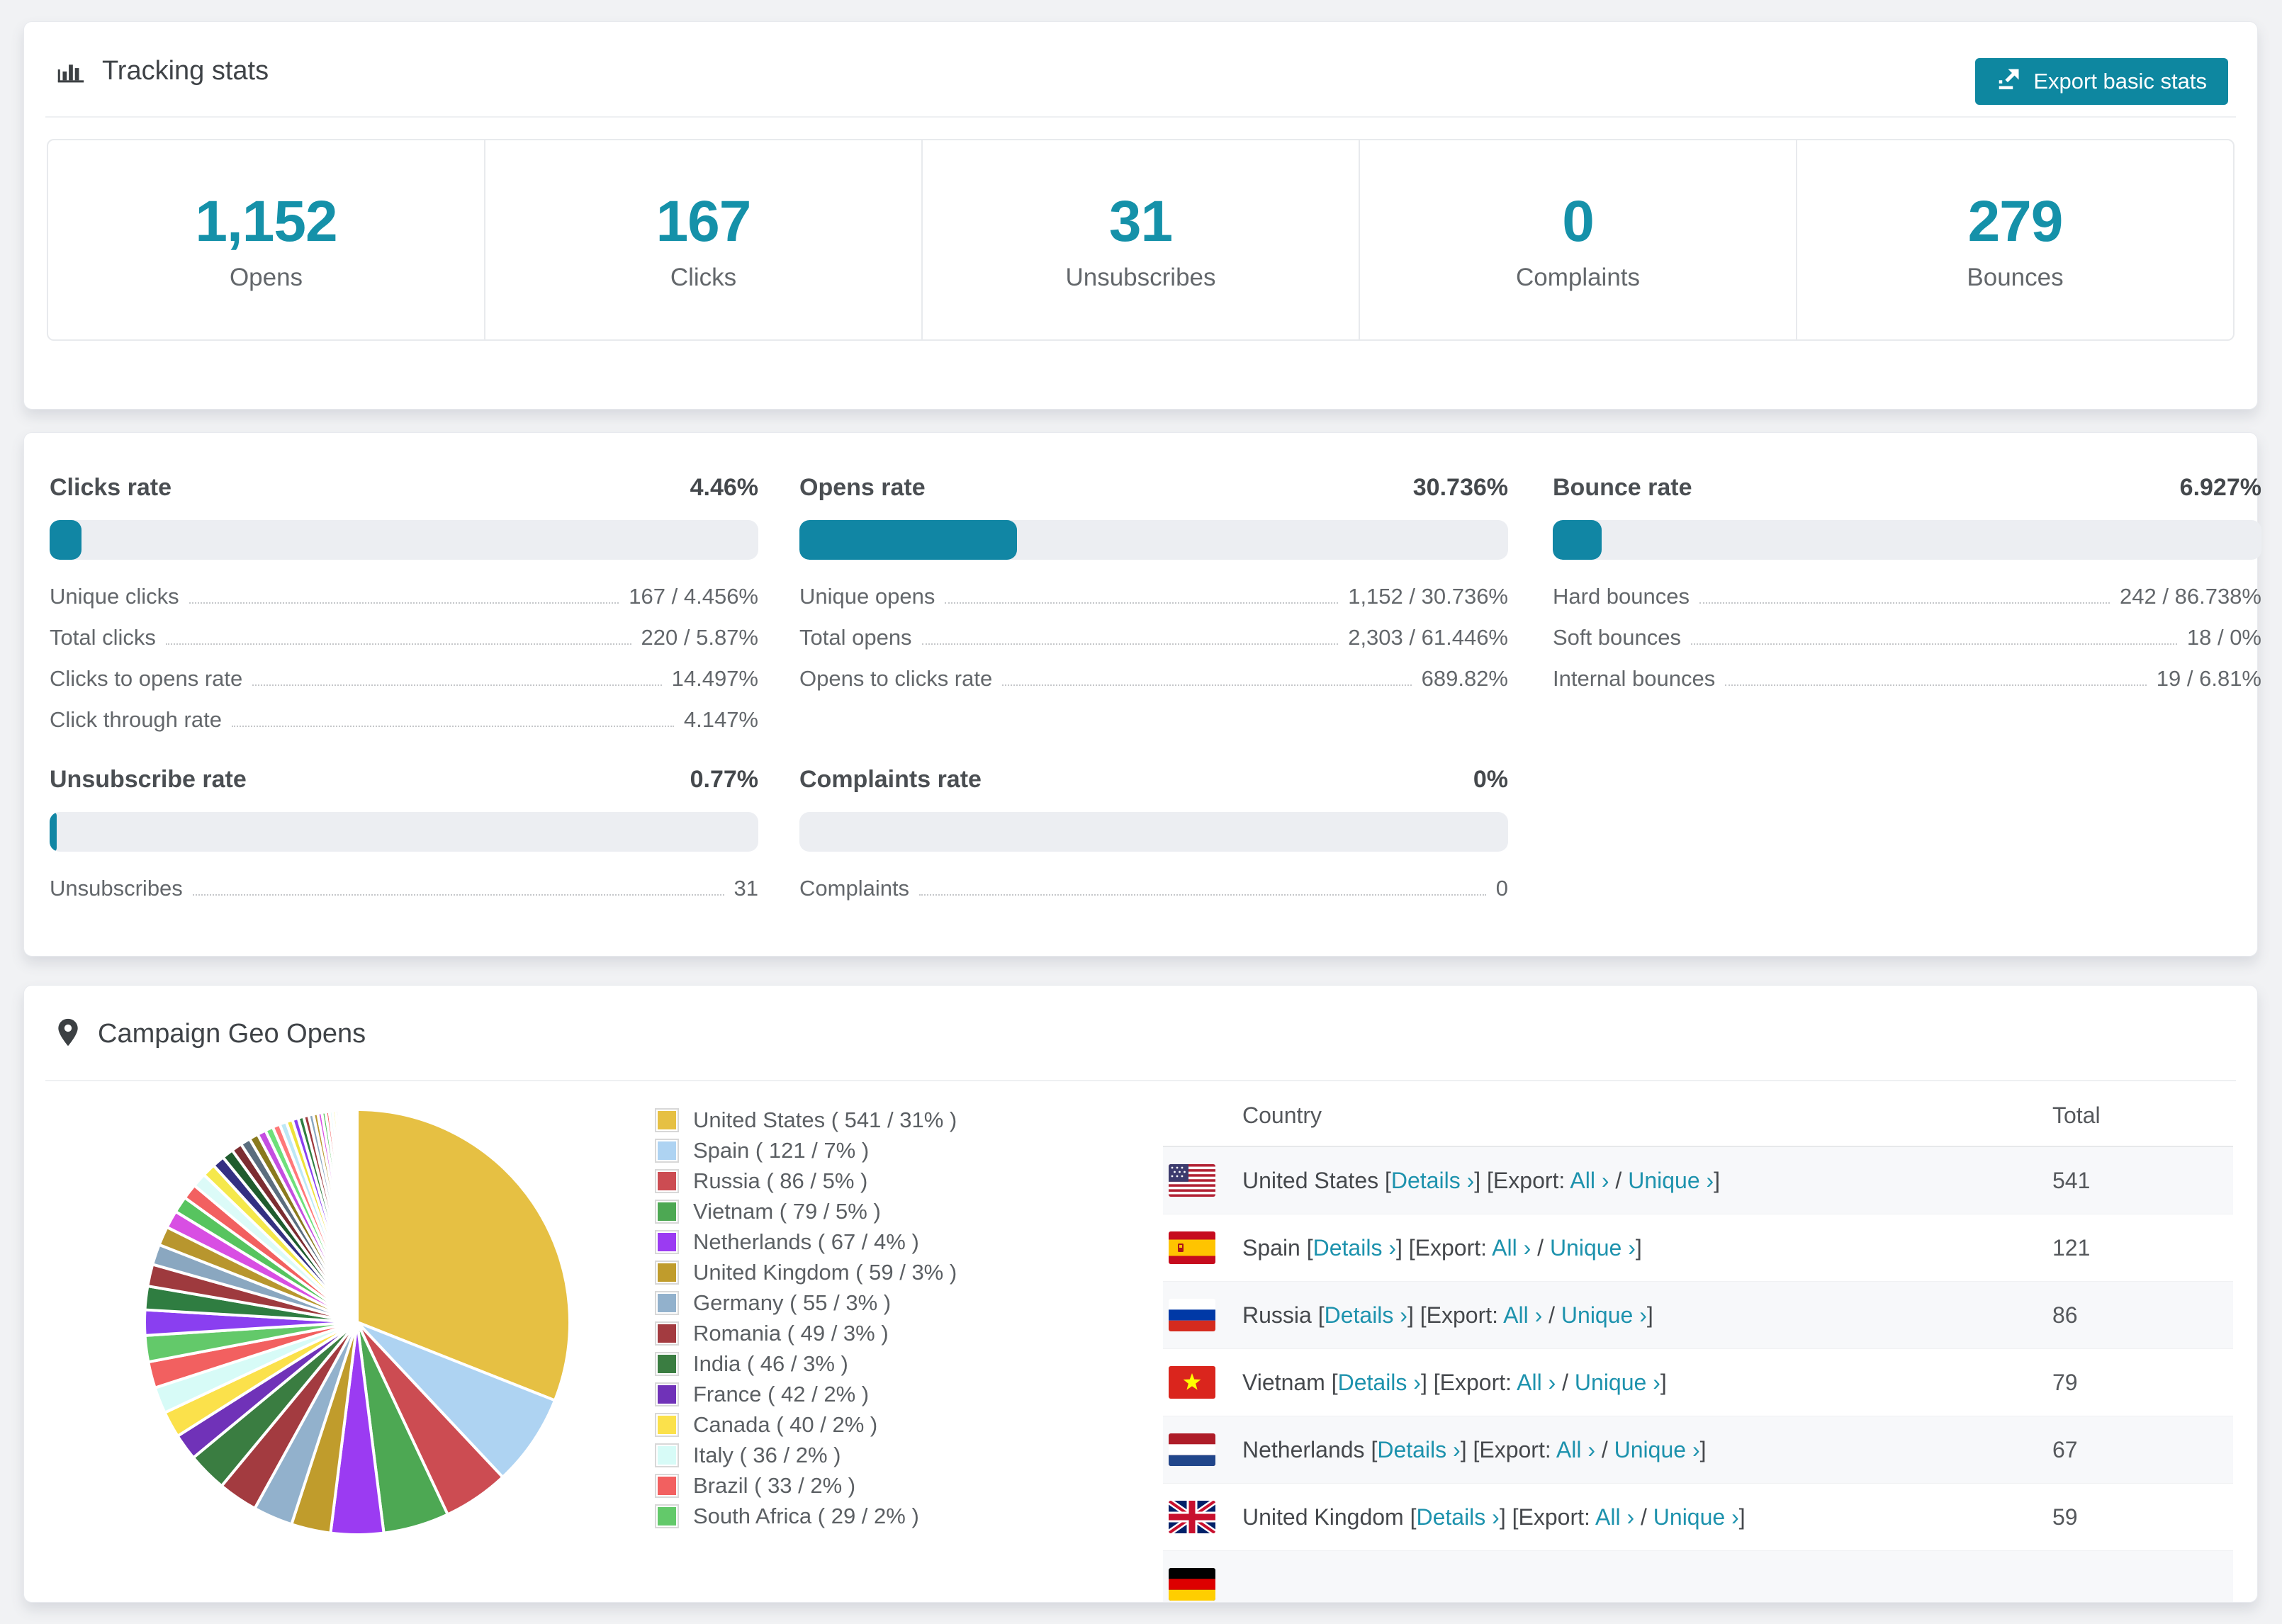 The image size is (2282, 1624). I want to click on table-header-row: Country Total, so click(1698, 1116).